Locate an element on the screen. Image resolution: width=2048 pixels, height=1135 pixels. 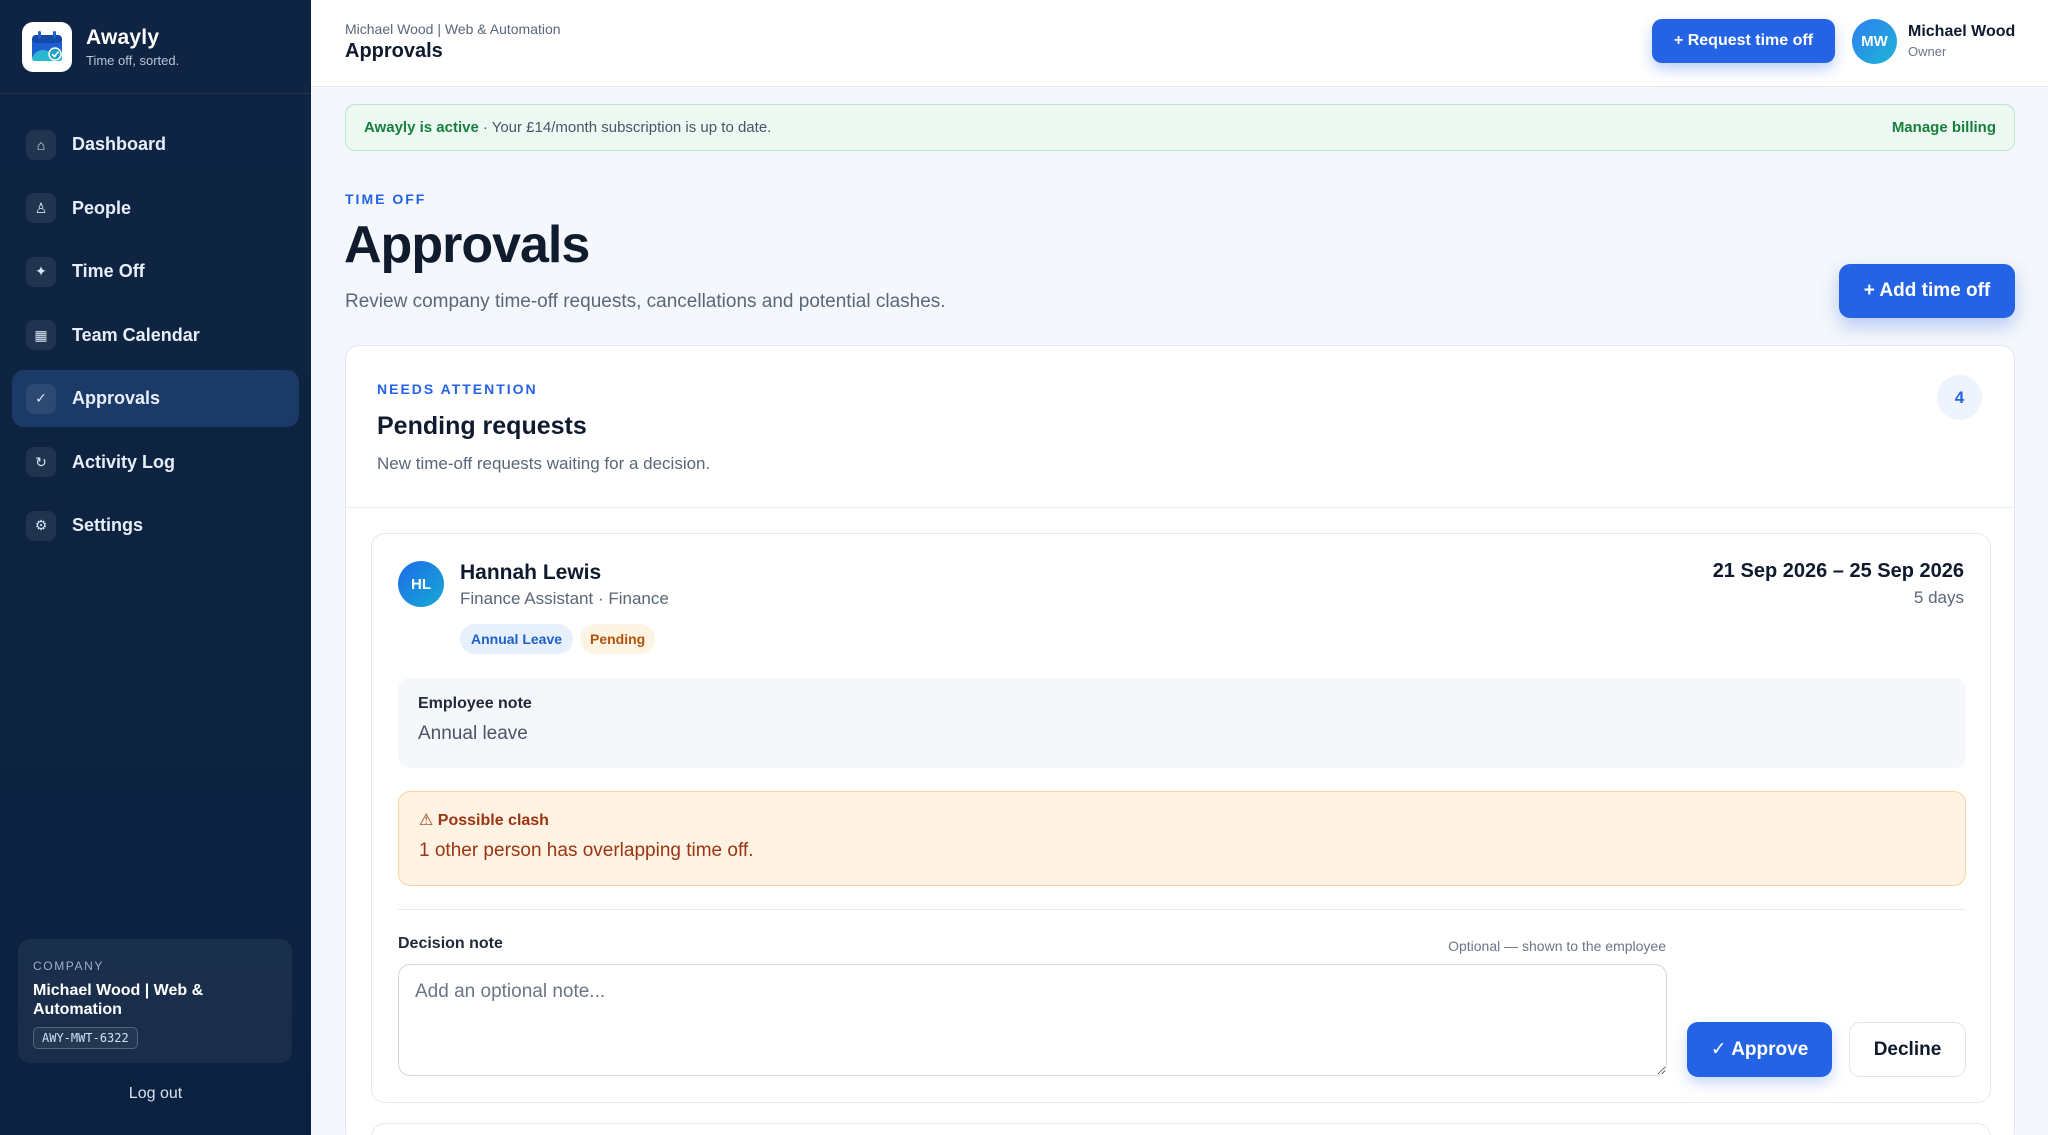
company-kicker: COMPANY is located at coordinates (68, 966).